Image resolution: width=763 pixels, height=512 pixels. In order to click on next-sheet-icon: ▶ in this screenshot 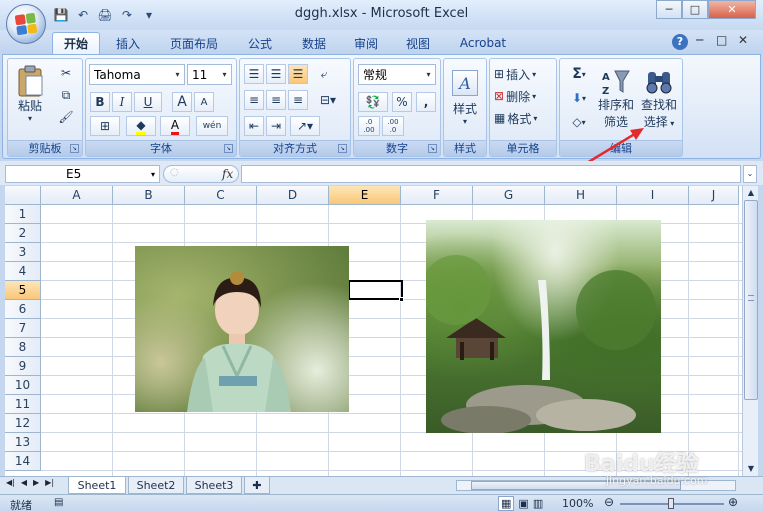, I will do `click(36, 482)`.